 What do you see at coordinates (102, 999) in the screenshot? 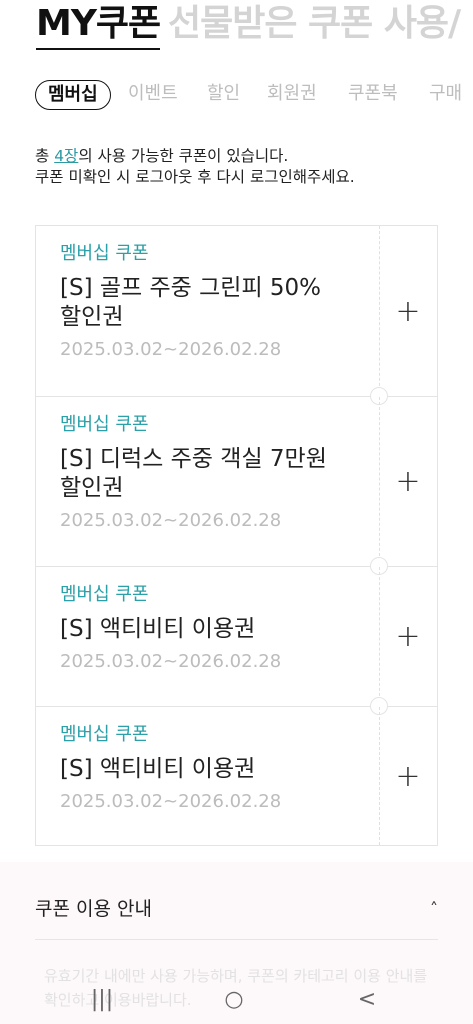
I see `recents-icon: |||` at bounding box center [102, 999].